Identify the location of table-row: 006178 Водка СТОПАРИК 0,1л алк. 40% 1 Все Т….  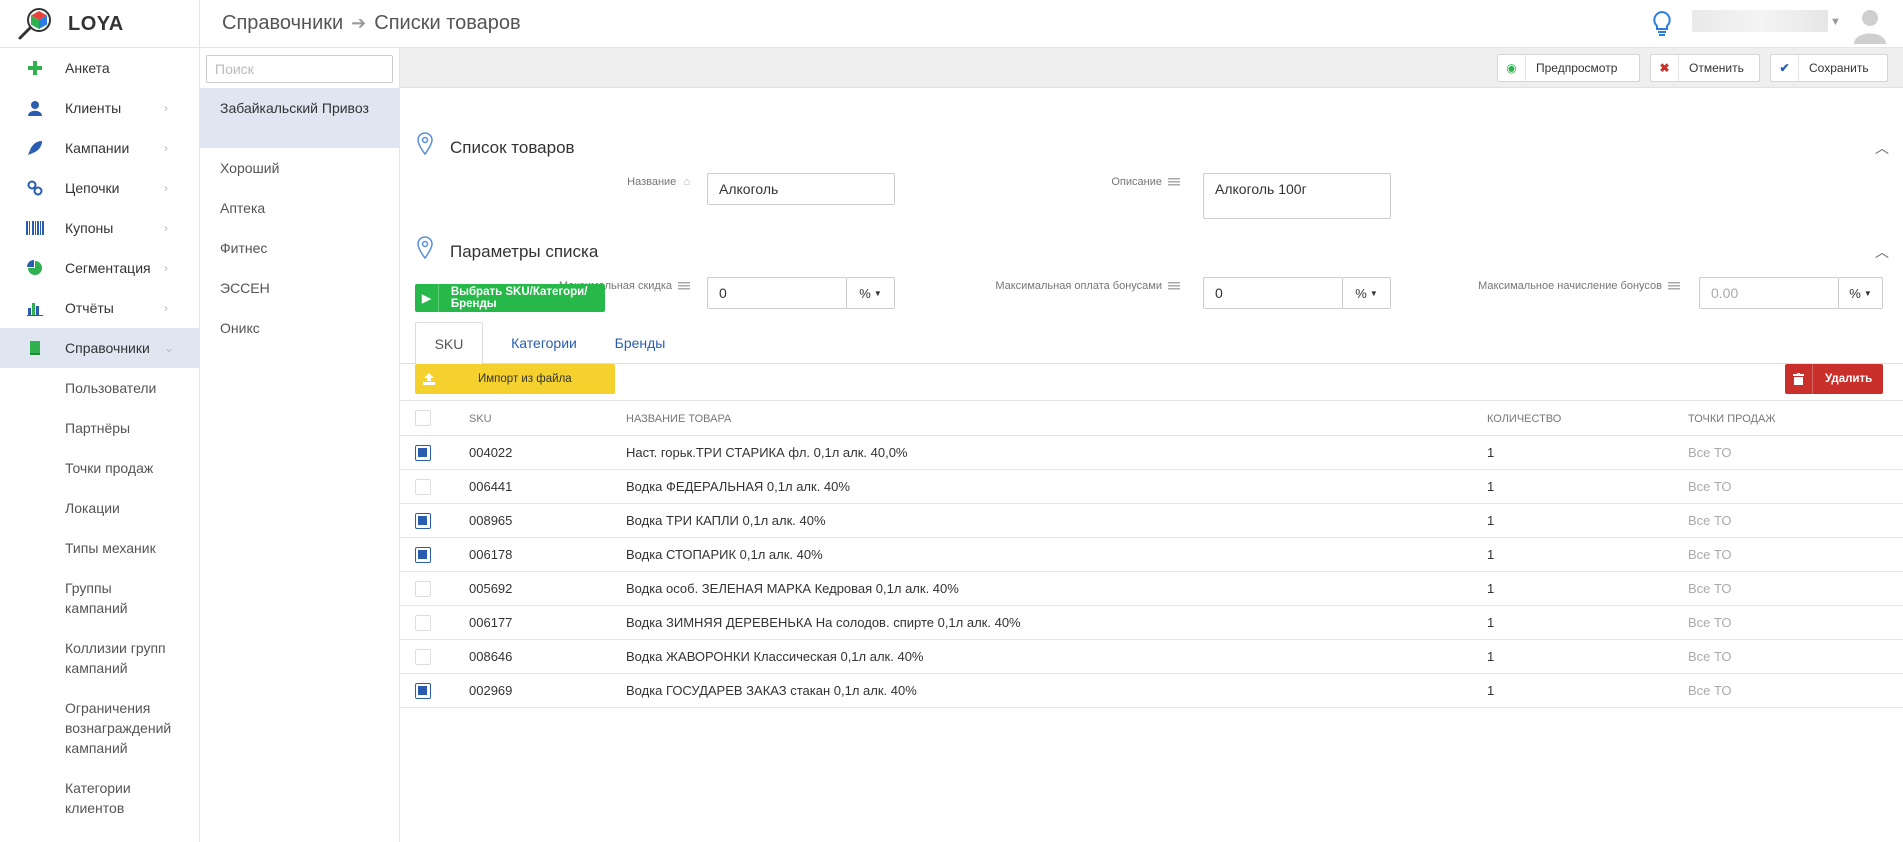
(1151, 555).